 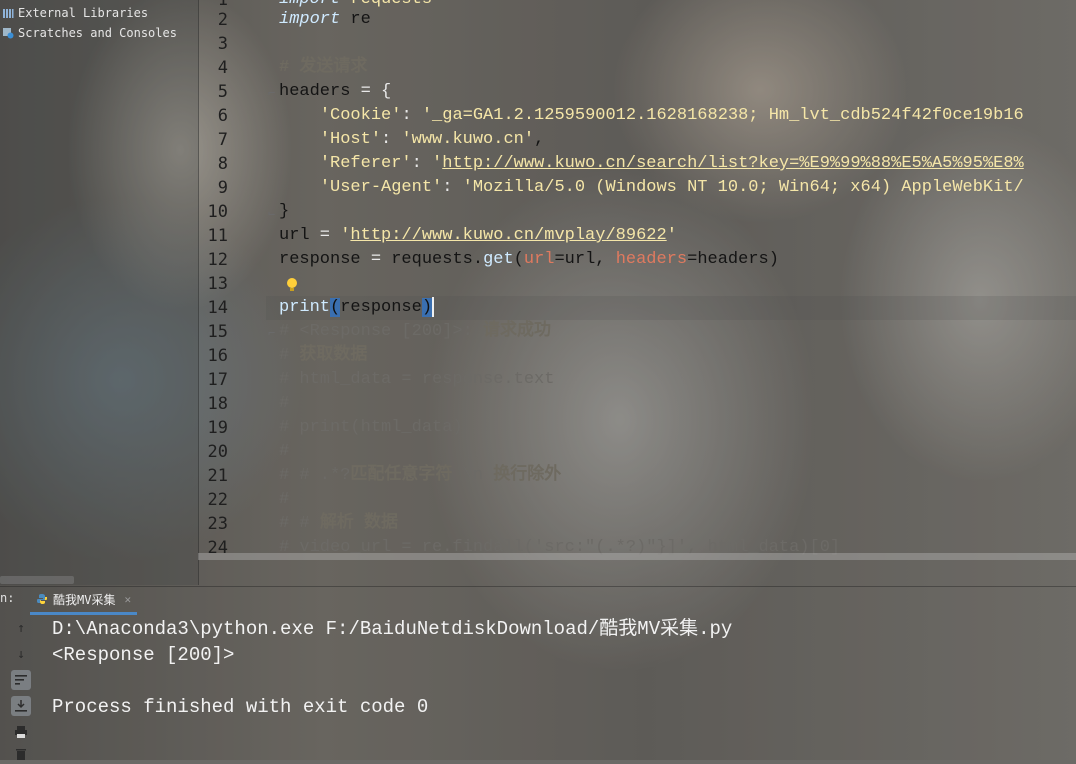 What do you see at coordinates (637, 556) in the screenshot?
I see `editor-horizontal-scrollbar` at bounding box center [637, 556].